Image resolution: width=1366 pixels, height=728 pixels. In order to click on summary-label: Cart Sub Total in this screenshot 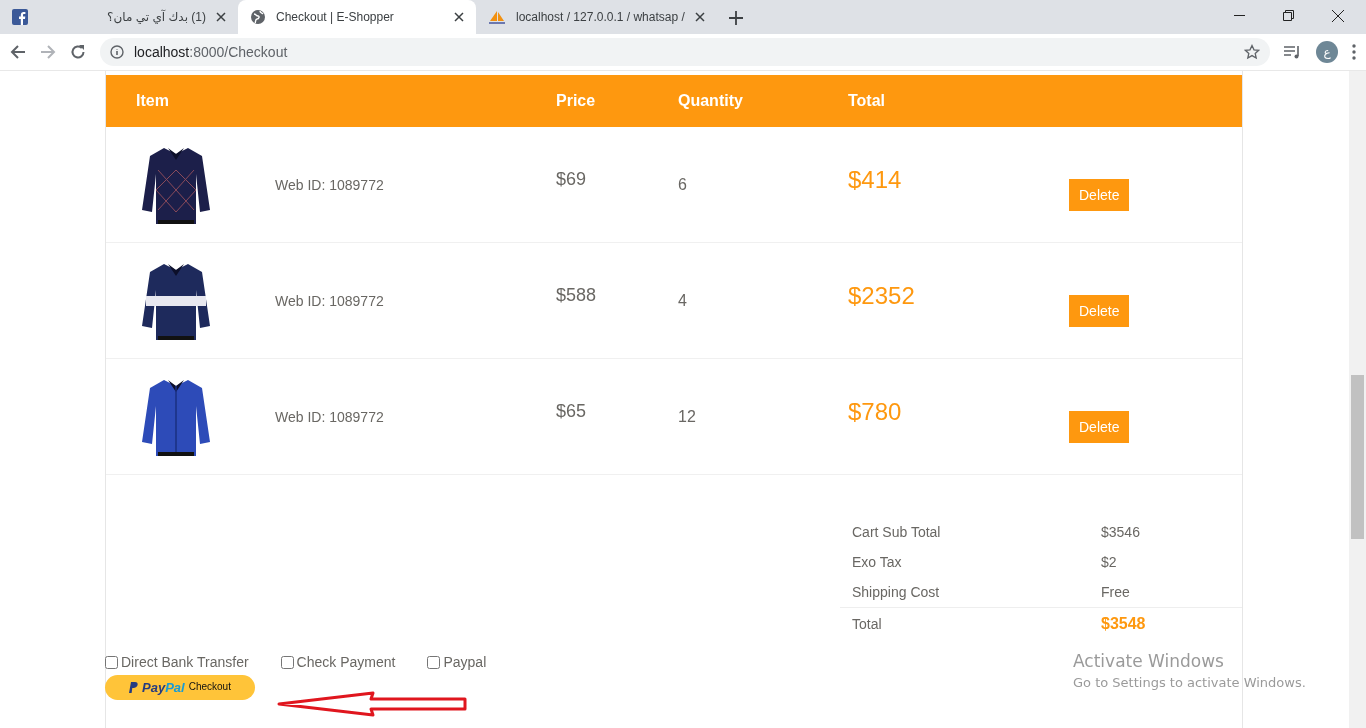, I will do `click(897, 532)`.